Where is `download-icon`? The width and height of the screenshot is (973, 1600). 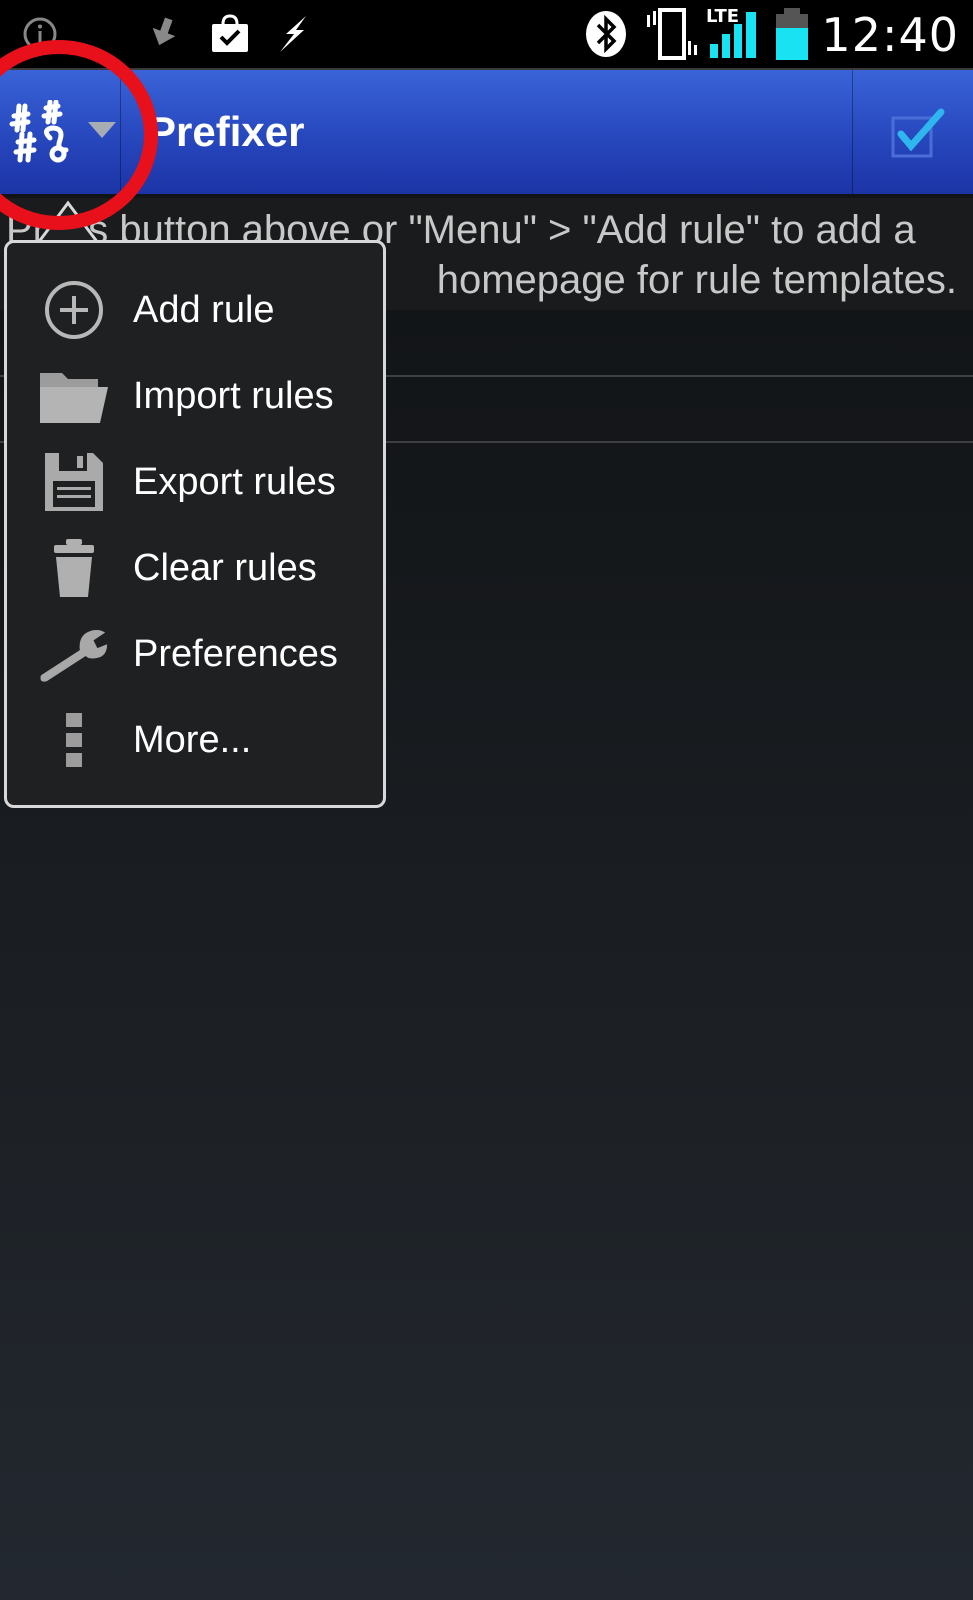
download-icon is located at coordinates (166, 34).